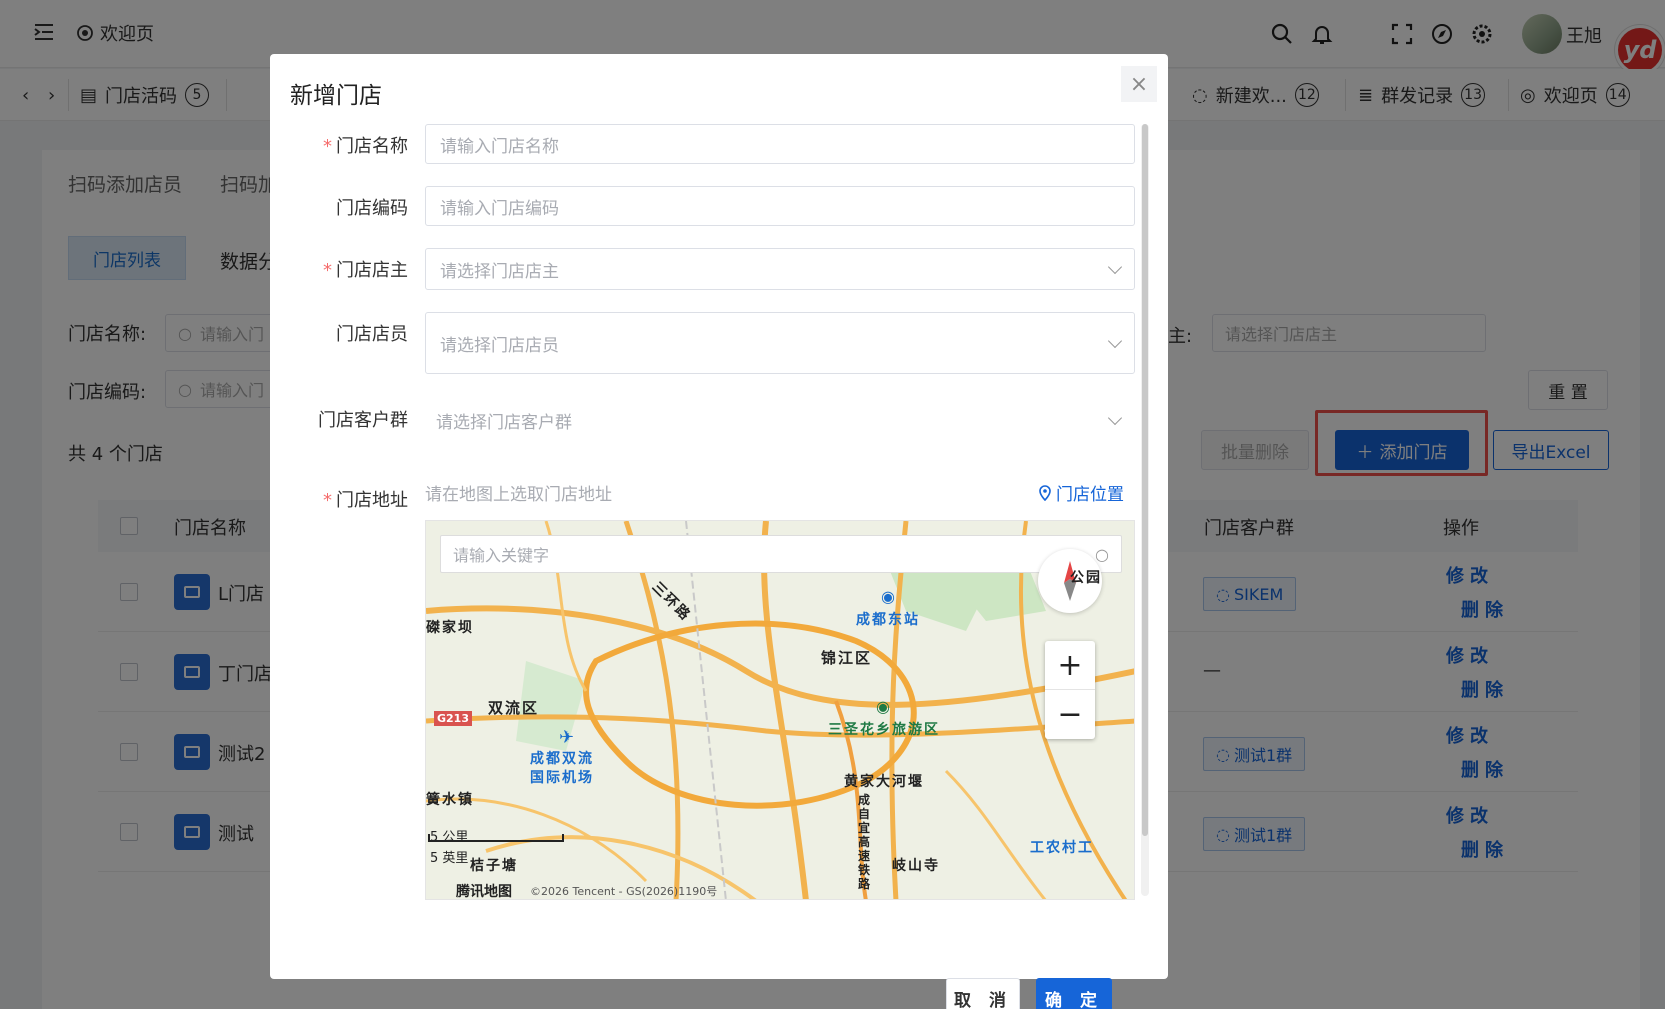 The image size is (1665, 1009). I want to click on map-label: 工农村工, so click(1062, 848).